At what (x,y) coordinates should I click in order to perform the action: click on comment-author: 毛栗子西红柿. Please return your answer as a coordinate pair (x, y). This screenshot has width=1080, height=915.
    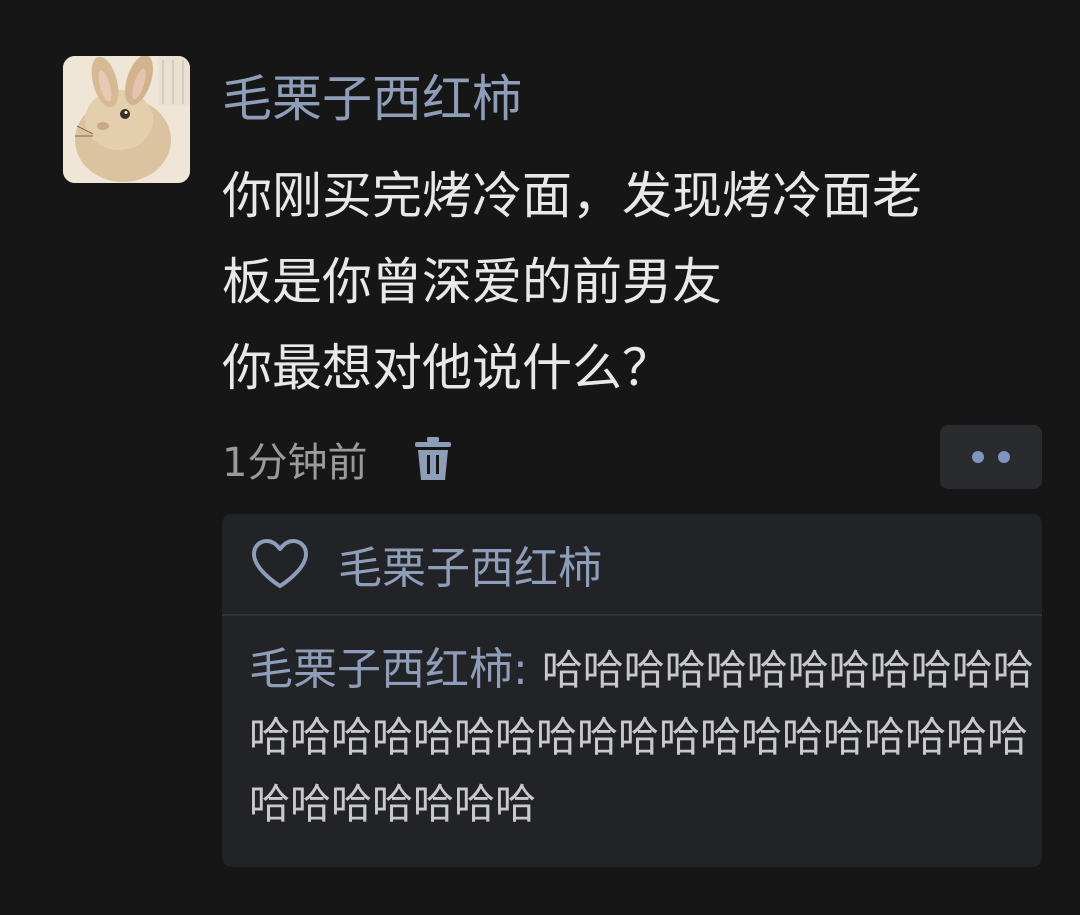
    Looking at the image, I should click on (381, 669).